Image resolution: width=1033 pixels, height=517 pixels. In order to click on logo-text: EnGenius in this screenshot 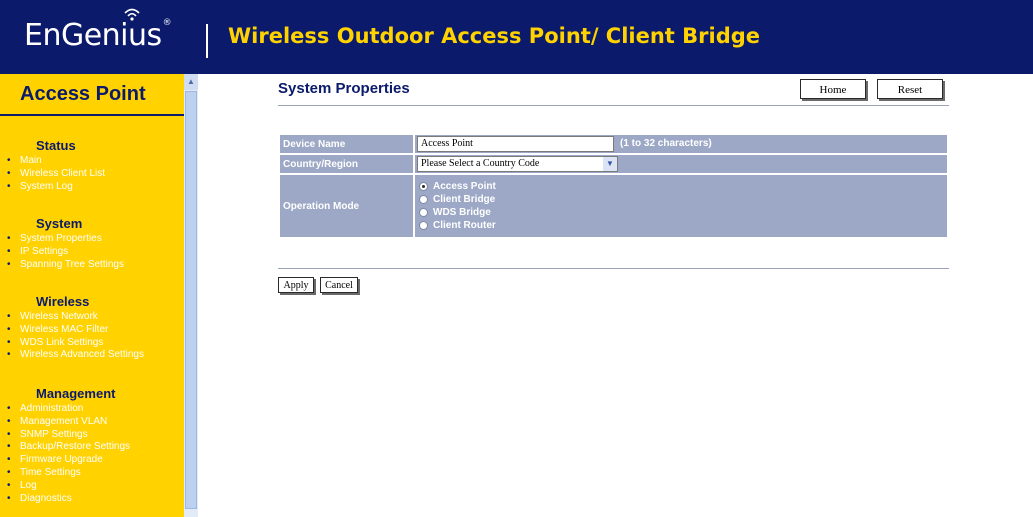, I will do `click(93, 35)`.